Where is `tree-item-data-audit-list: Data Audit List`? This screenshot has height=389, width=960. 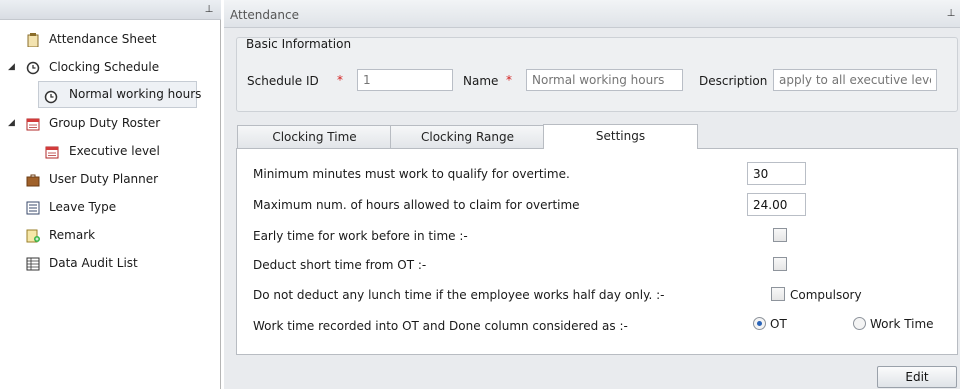 tree-item-data-audit-list: Data Audit List is located at coordinates (110, 263).